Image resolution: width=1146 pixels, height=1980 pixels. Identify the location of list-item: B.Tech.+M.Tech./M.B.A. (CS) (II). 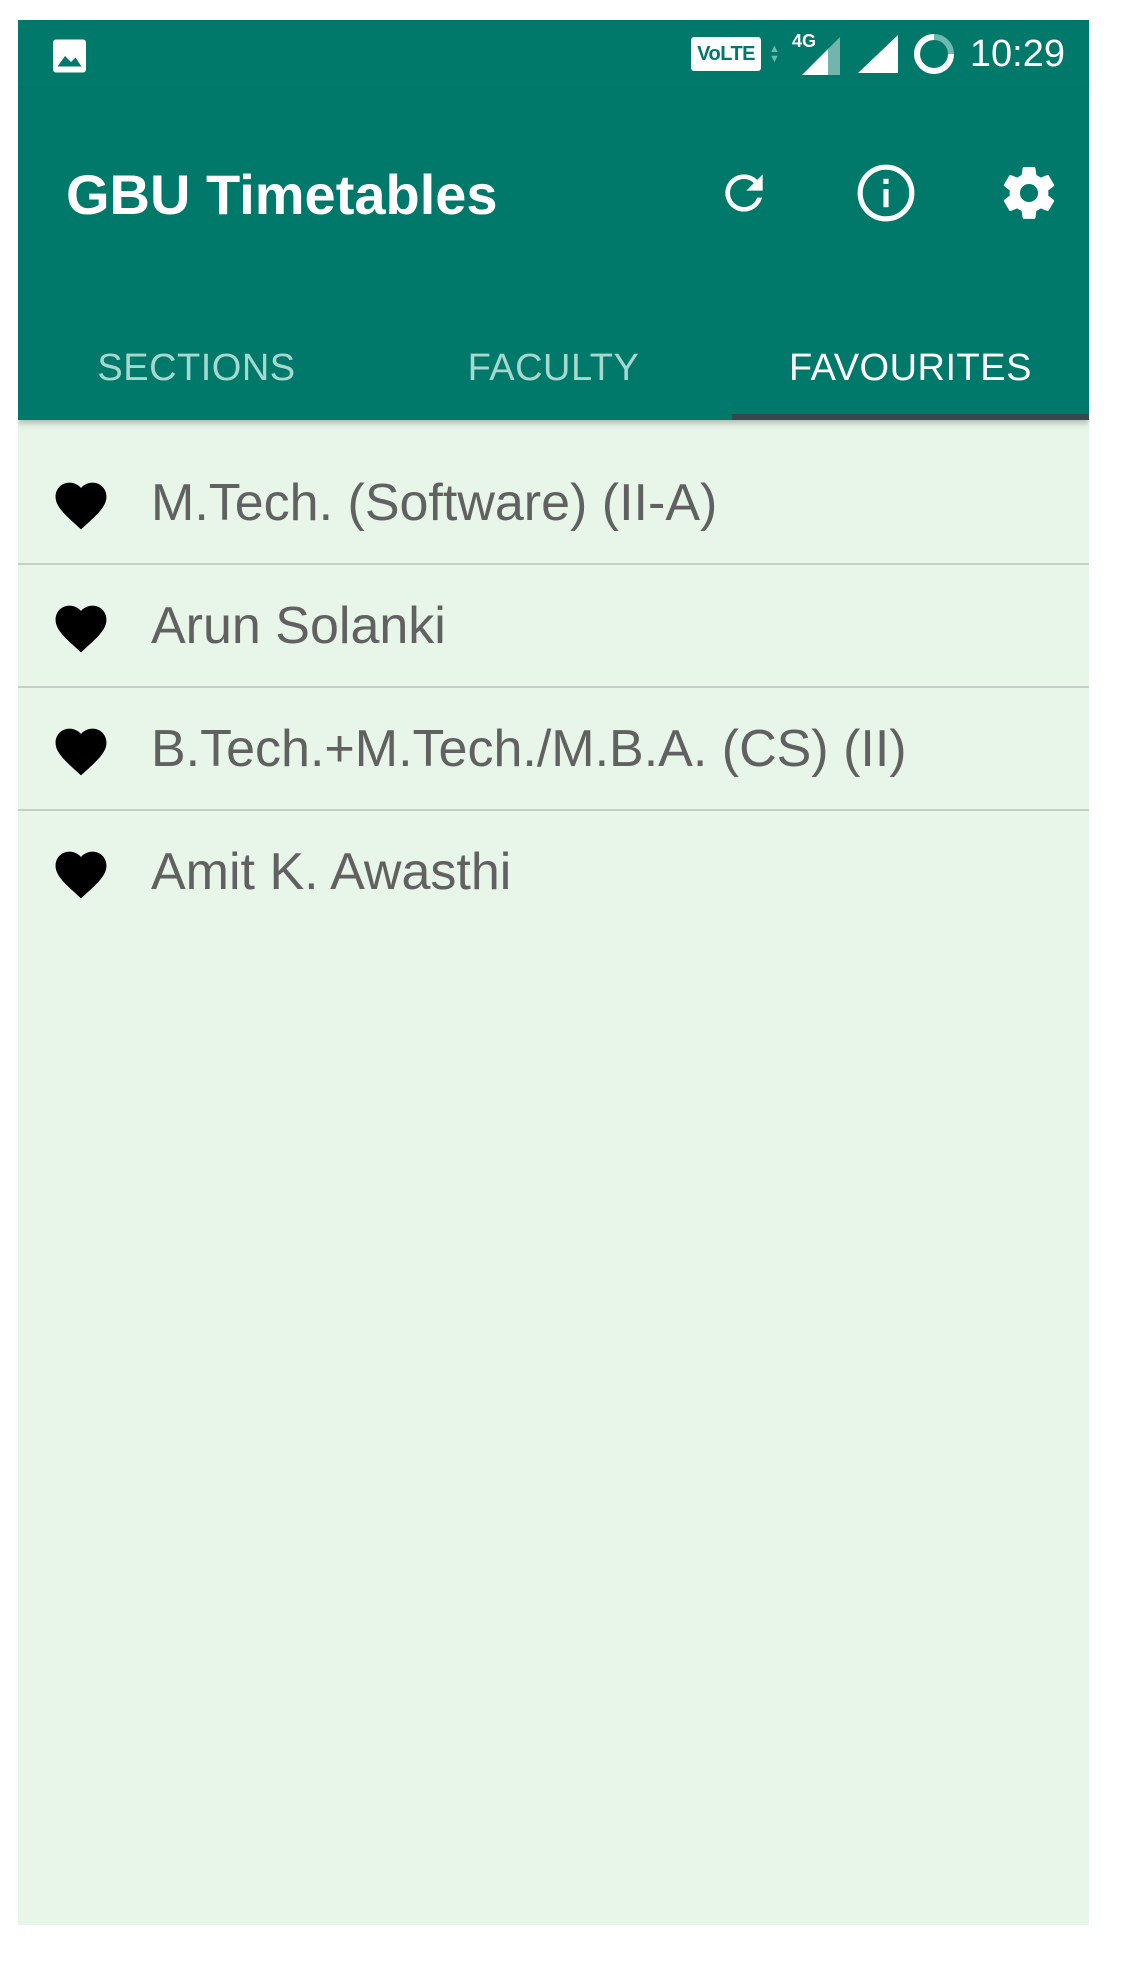
(553, 749).